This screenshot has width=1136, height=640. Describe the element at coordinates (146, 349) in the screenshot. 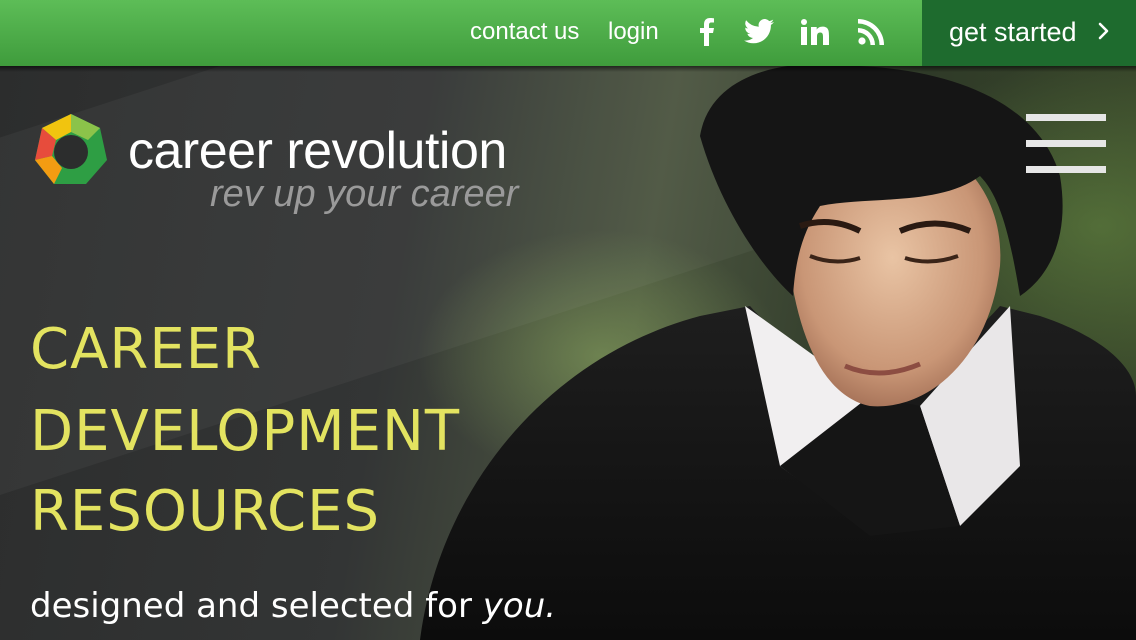

I see `headline-line-1: CAREER` at that location.